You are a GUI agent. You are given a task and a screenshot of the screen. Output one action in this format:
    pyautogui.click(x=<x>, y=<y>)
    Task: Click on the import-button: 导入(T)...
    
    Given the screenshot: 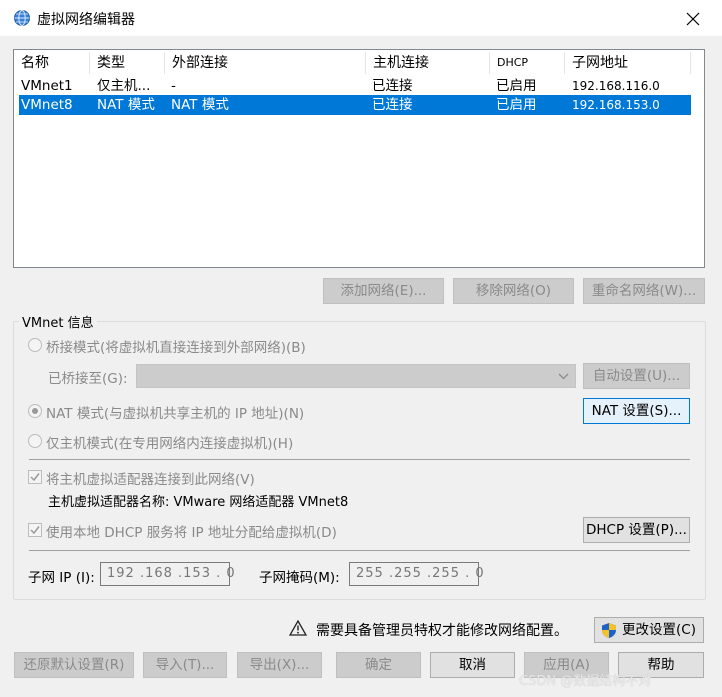 What is the action you would take?
    pyautogui.click(x=185, y=665)
    